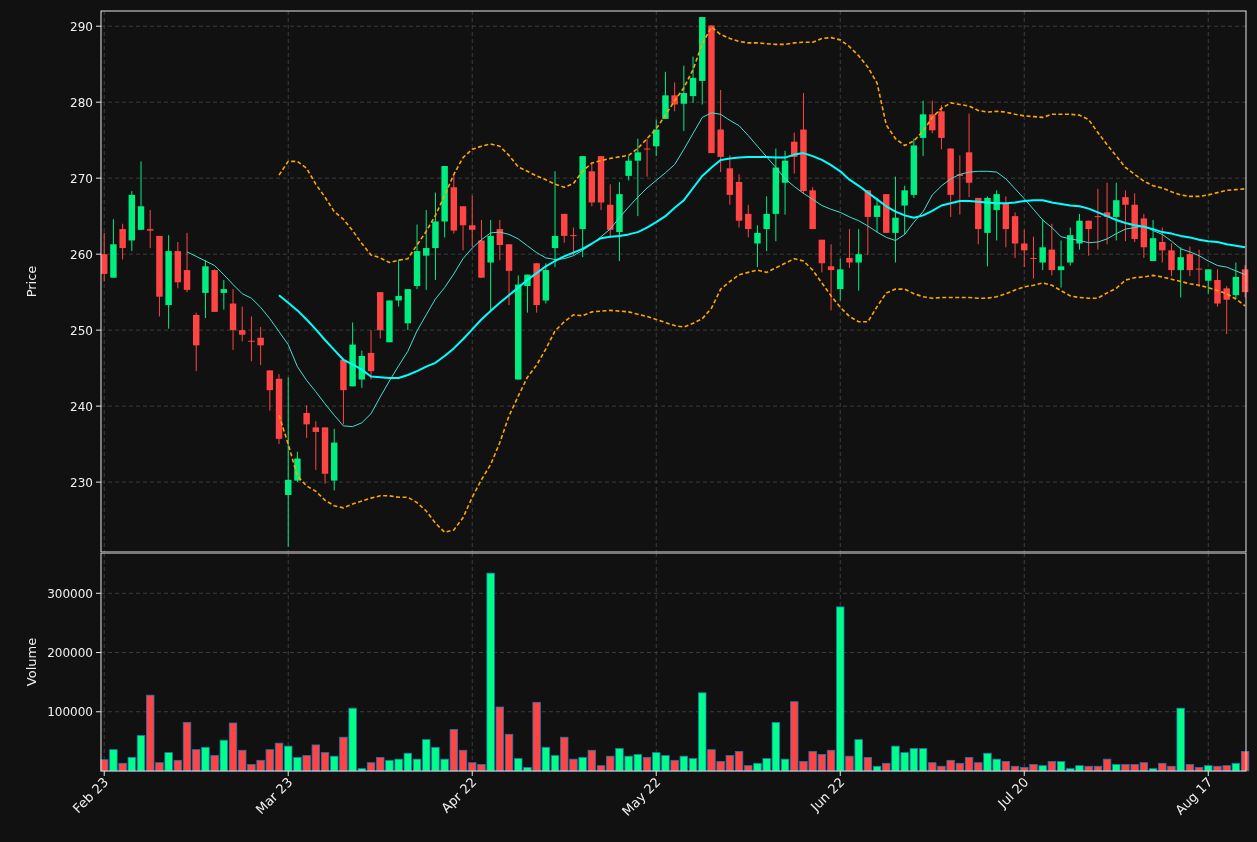  What do you see at coordinates (81, 26) in the screenshot?
I see `axis-tick-label: 290` at bounding box center [81, 26].